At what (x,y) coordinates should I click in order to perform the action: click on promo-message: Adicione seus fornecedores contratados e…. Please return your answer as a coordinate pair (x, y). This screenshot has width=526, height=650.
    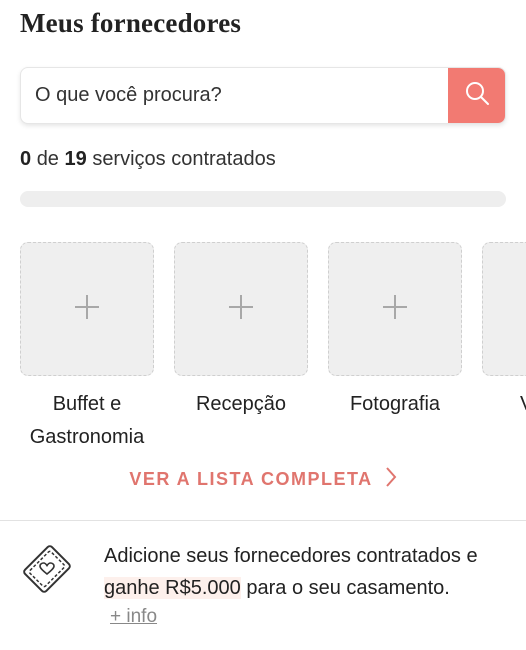
    Looking at the image, I should click on (309, 572).